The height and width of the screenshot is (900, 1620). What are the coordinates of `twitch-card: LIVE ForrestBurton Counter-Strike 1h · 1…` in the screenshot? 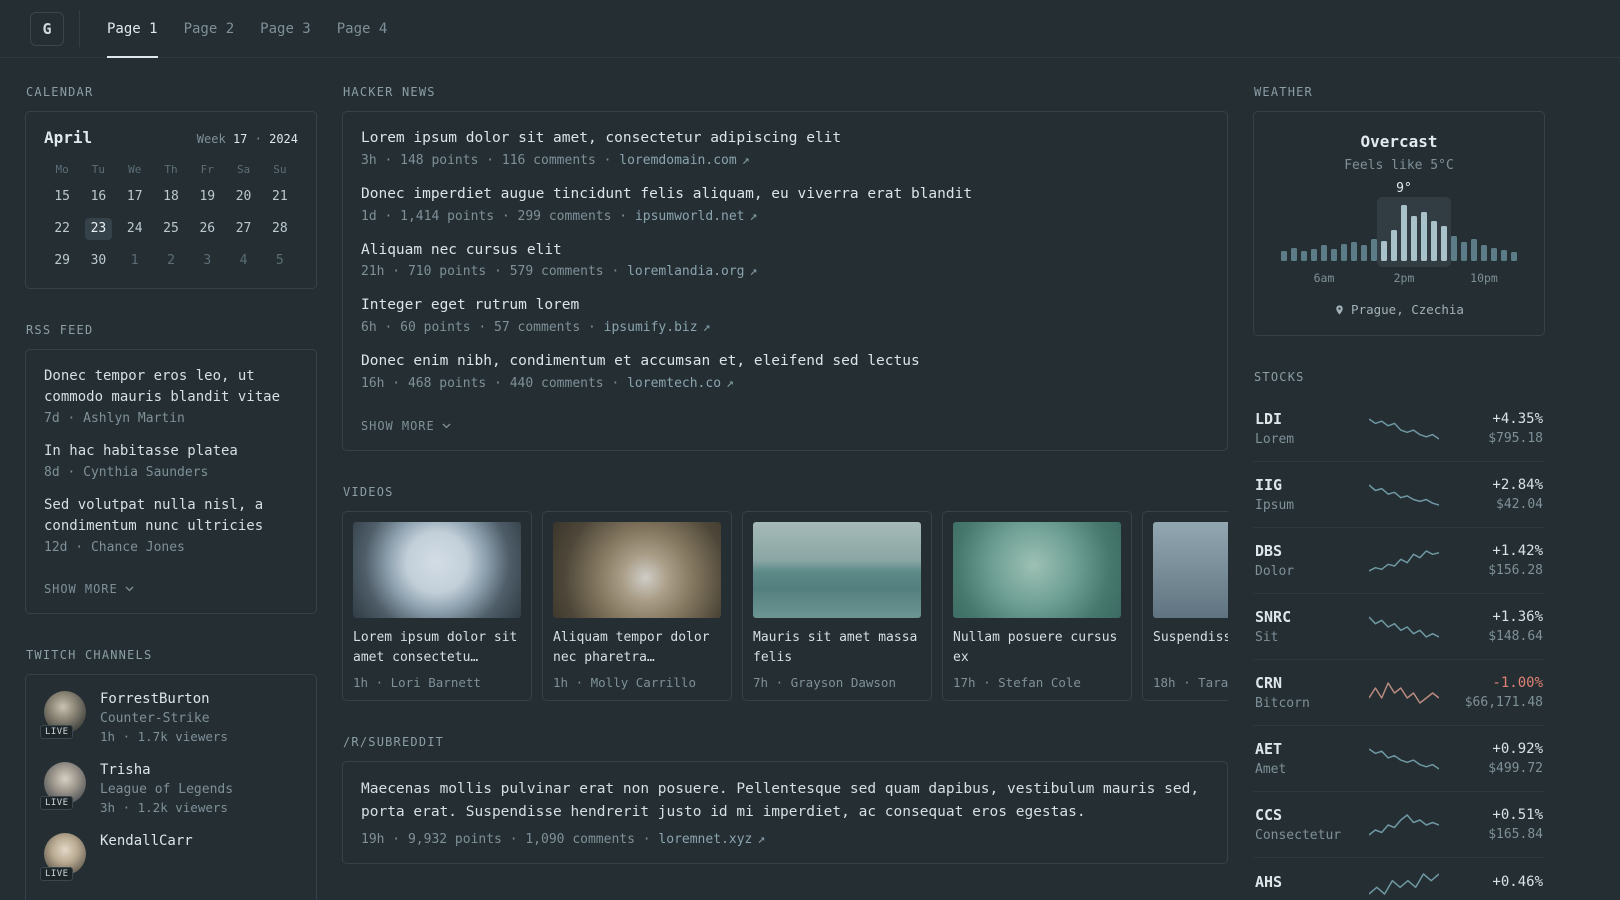 It's located at (171, 787).